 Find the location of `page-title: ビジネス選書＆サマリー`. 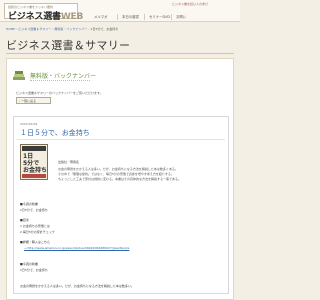

page-title: ビジネス選書＆サマリー is located at coordinates (68, 45).